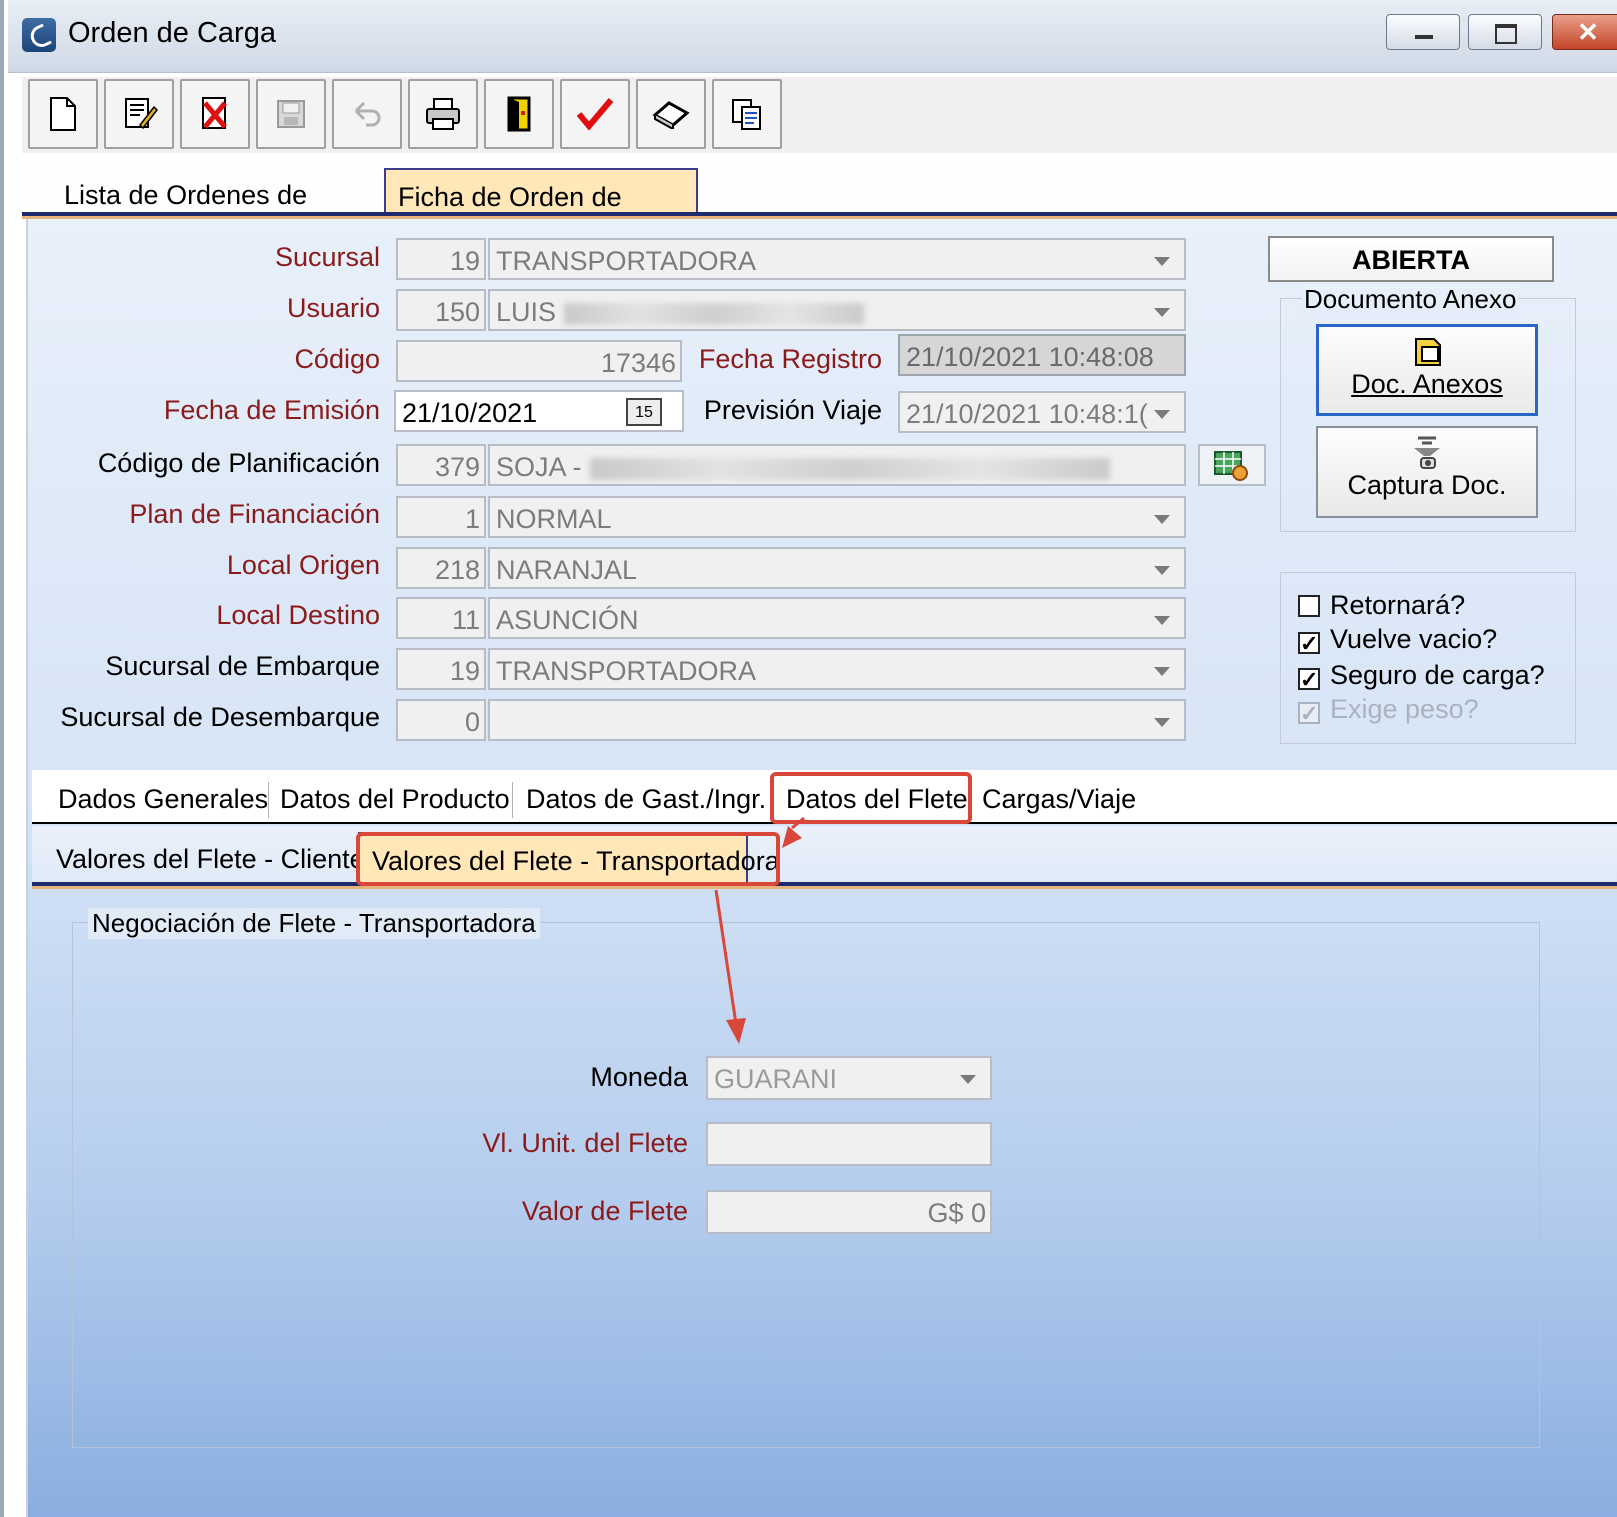 This screenshot has width=1617, height=1517. Describe the element at coordinates (730, 966) in the screenshot. I see `arrow-to-moneda-icon` at that location.